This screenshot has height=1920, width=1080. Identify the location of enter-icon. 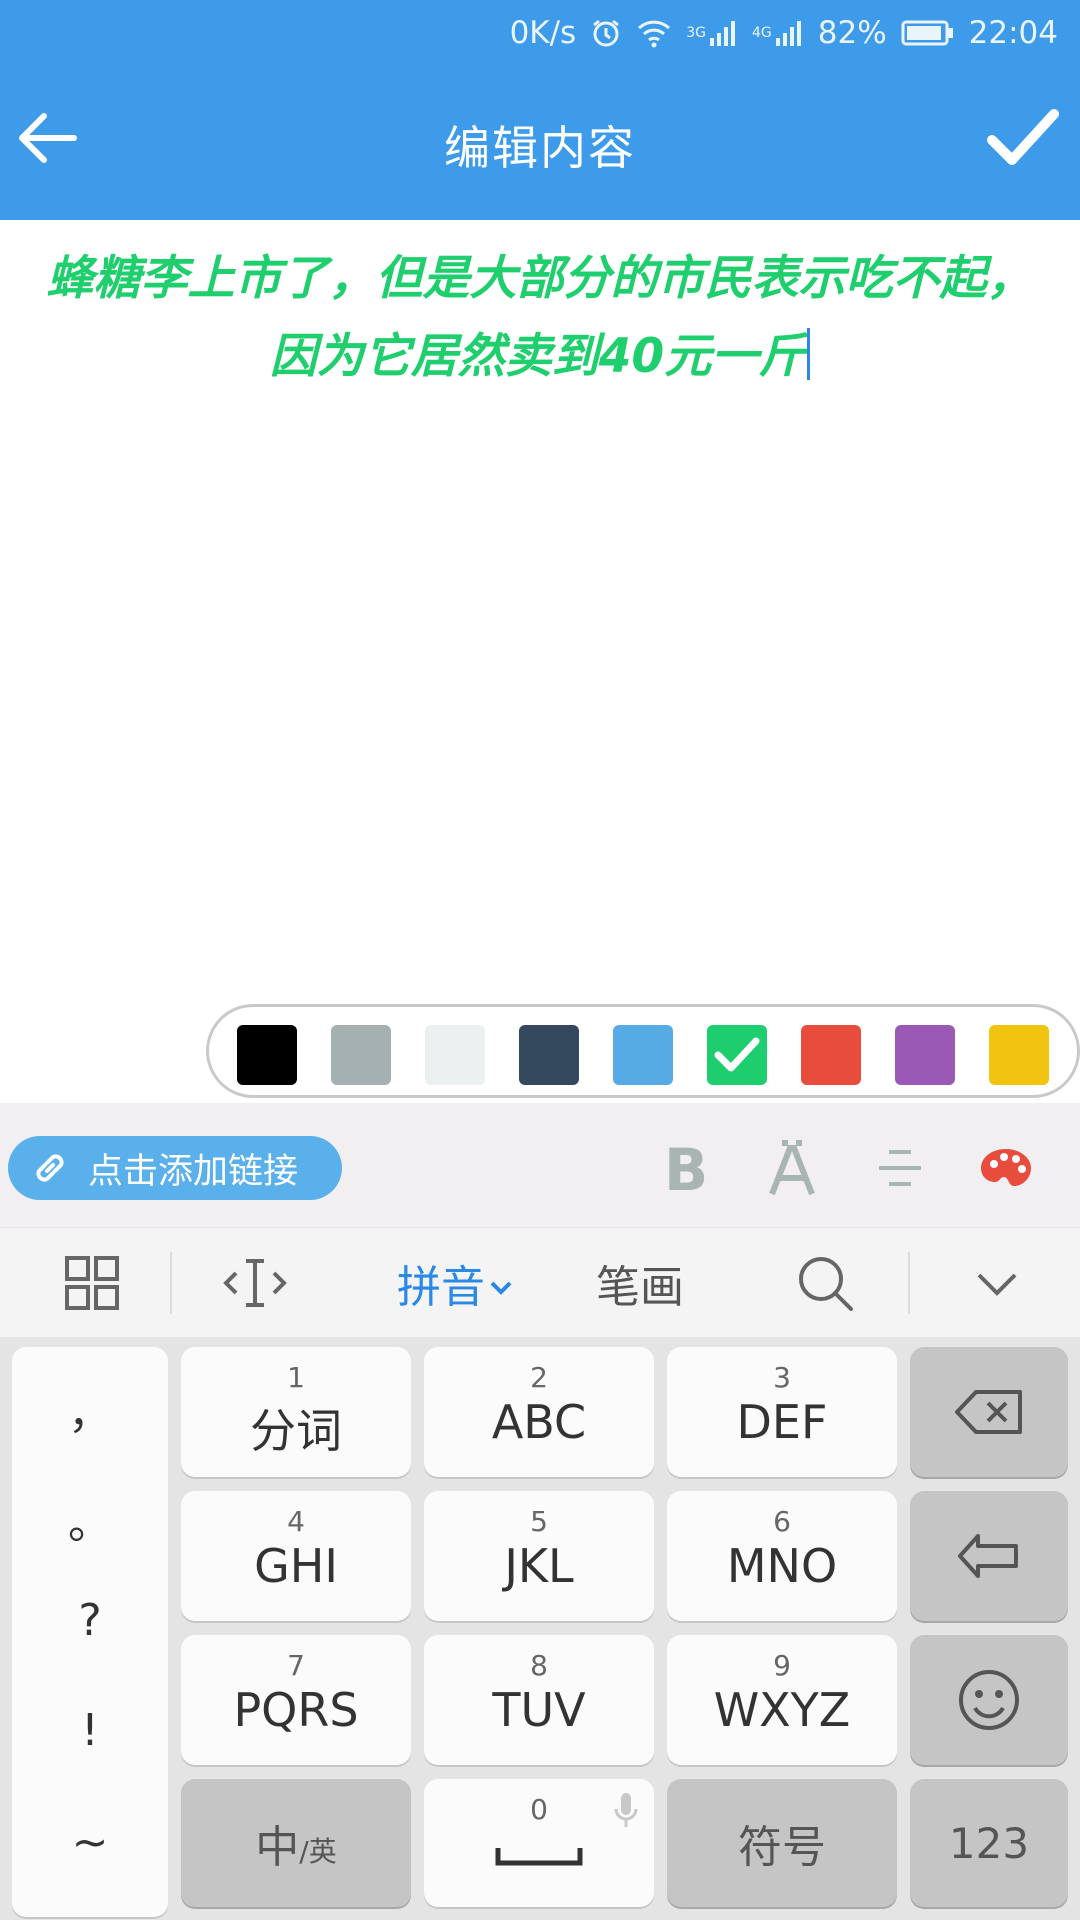
(989, 1556).